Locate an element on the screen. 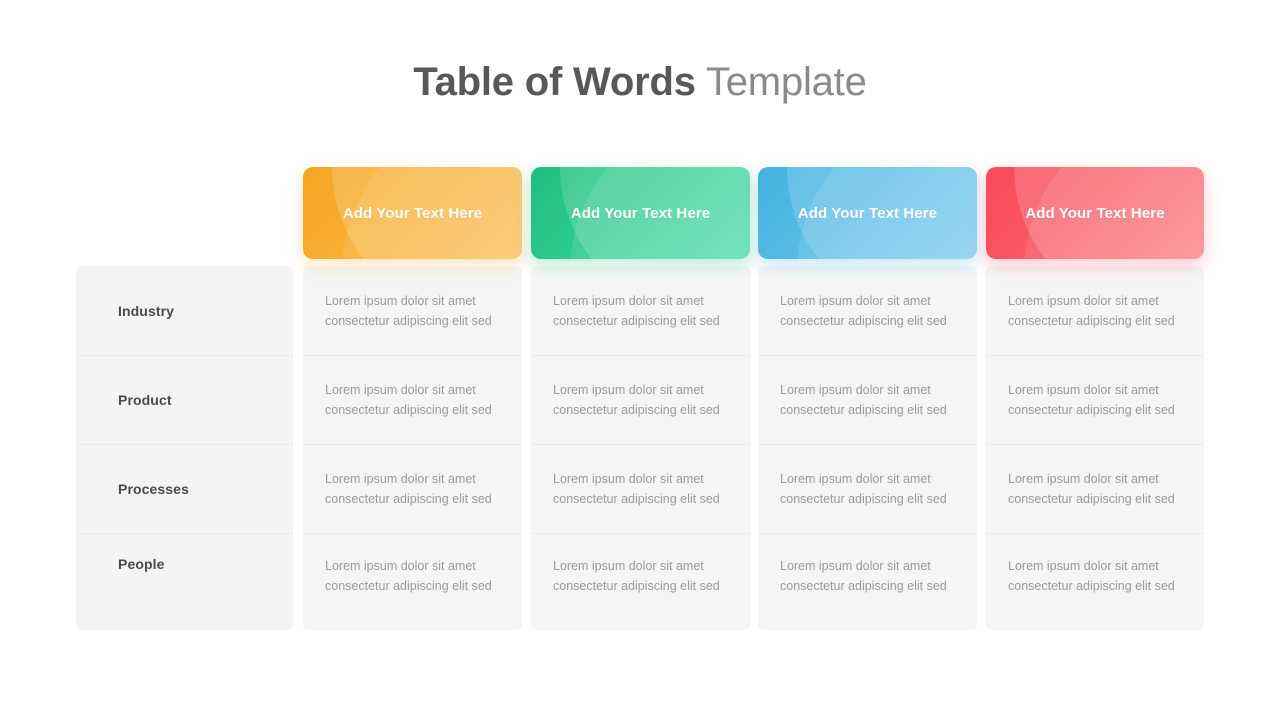  row-label-column: Industry Product Processes People is located at coordinates (184, 398).